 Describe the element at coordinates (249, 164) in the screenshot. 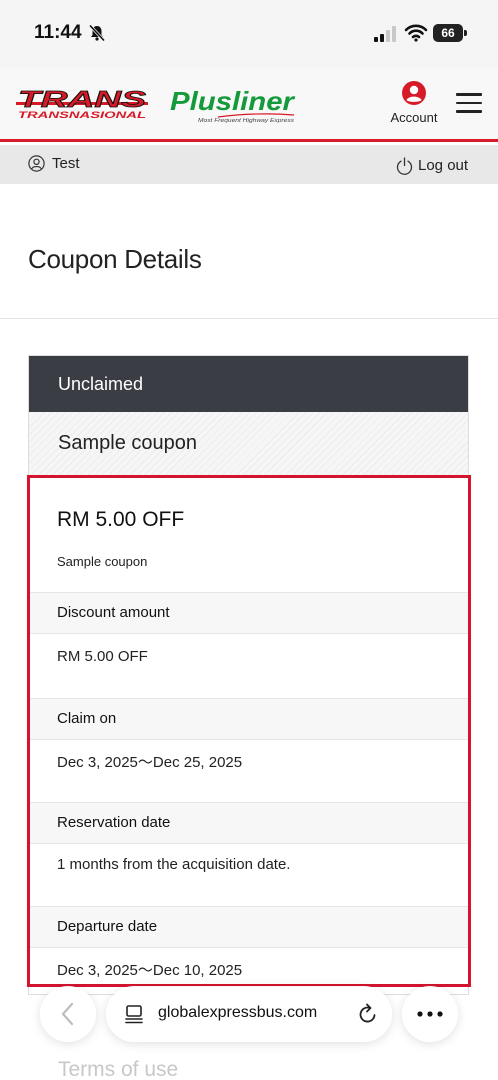

I see `user-bar: Test Log out` at that location.